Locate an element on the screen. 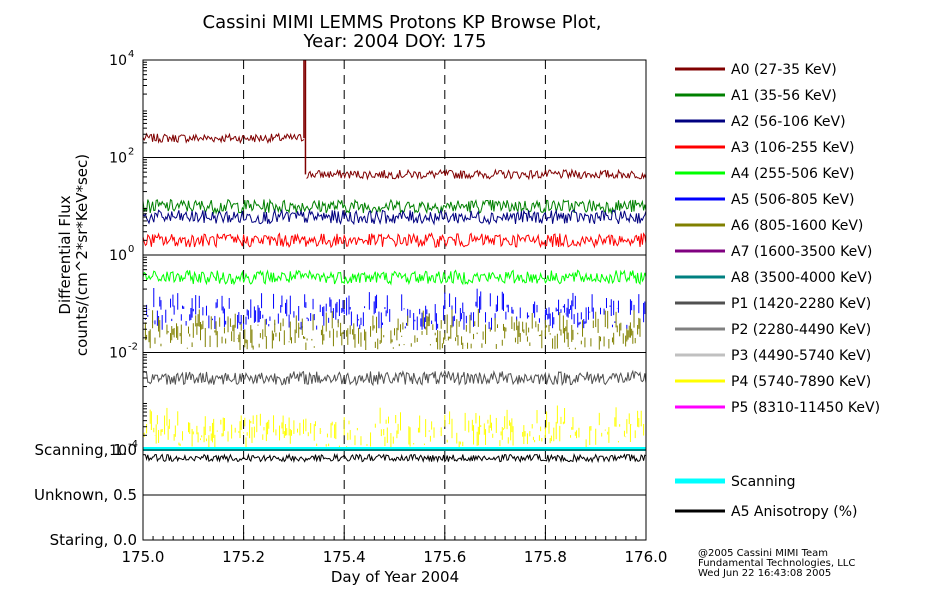 Image resolution: width=950 pixels, height=600 pixels. legend-label: Scanning is located at coordinates (763, 482).